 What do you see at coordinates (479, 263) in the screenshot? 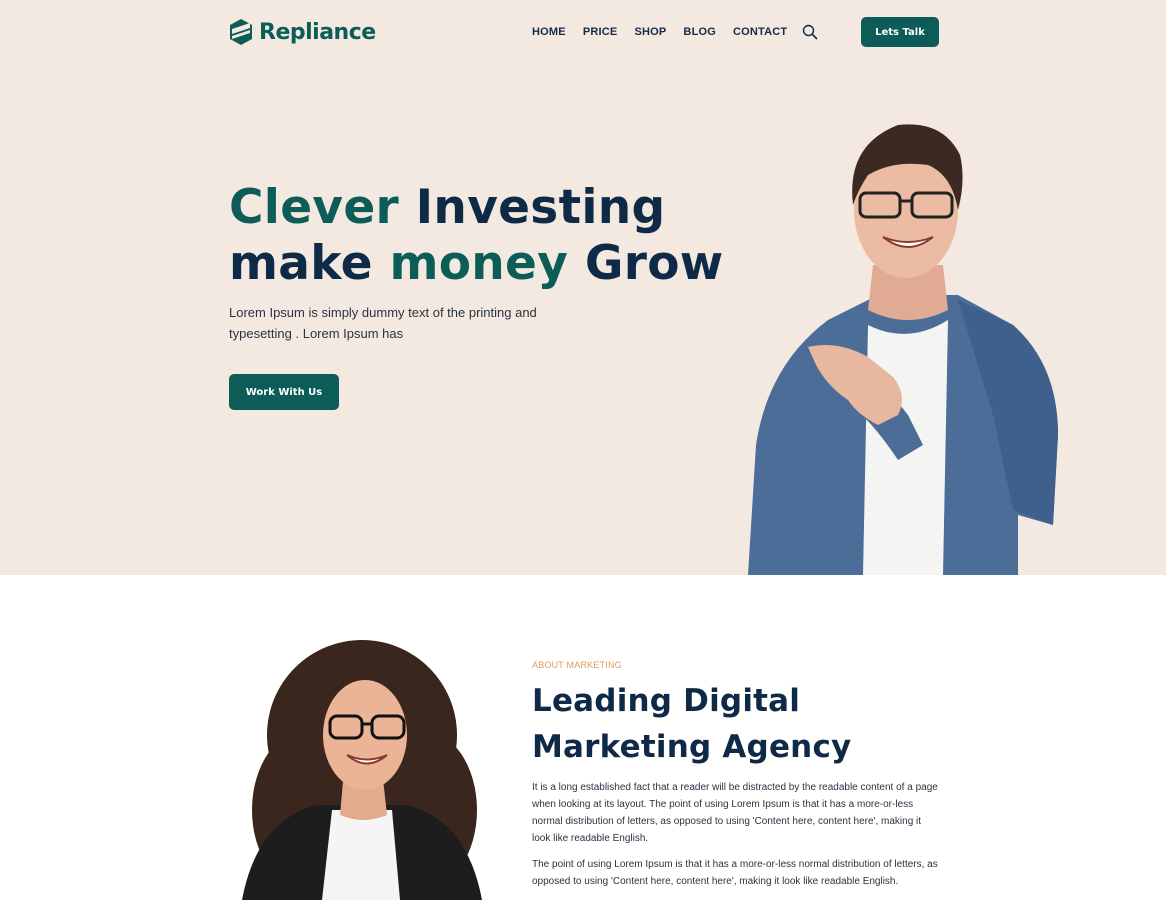
I see `hero-title-accent-2: money` at bounding box center [479, 263].